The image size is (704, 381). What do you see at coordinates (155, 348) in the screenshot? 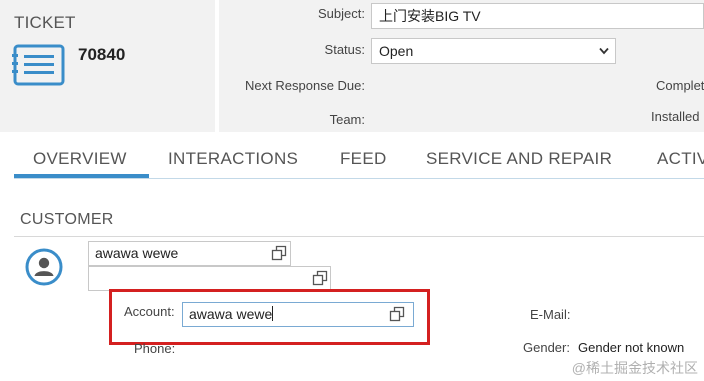
I see `phone-label: Phone:` at bounding box center [155, 348].